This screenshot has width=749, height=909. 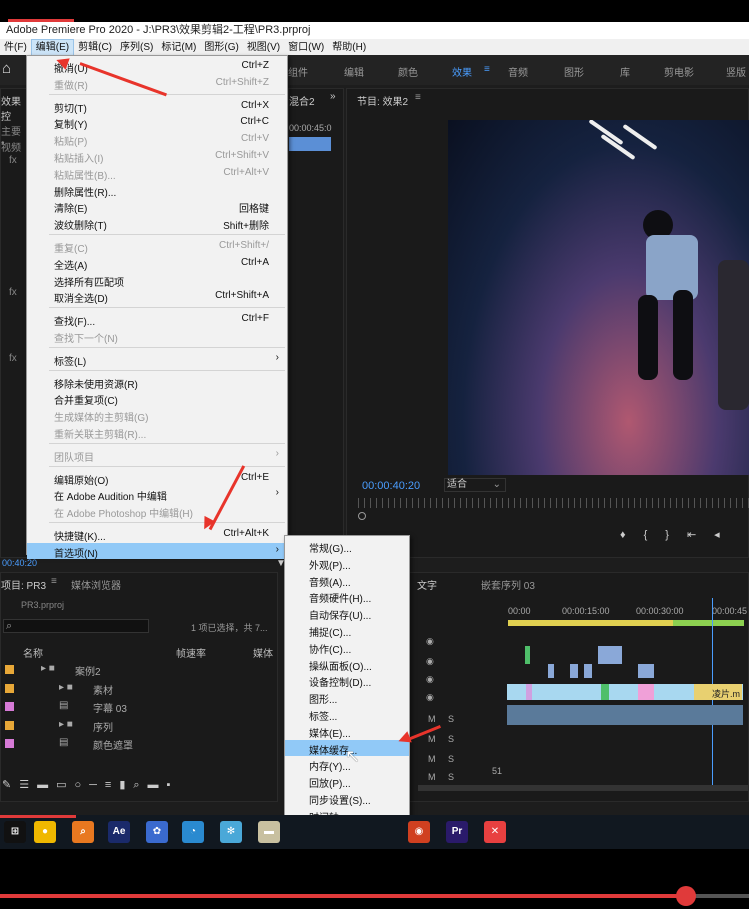 I want to click on edit-menu-item-20: 标签(L) ›, so click(x=157, y=359).